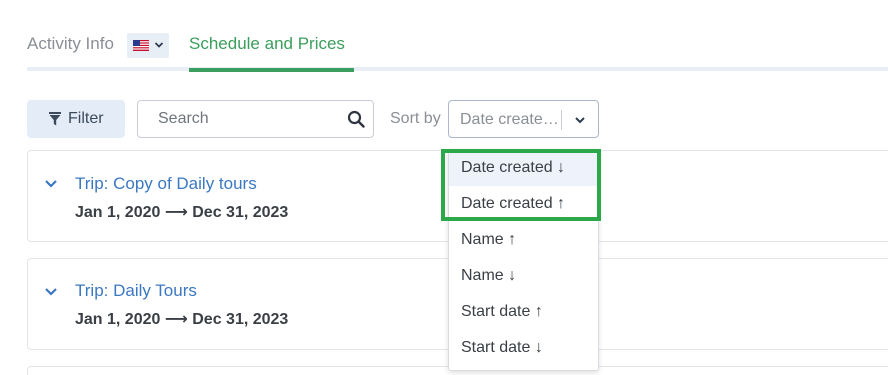 This screenshot has height=375, width=888. What do you see at coordinates (523, 276) in the screenshot?
I see `sort-option-name-desc: Name ↓` at bounding box center [523, 276].